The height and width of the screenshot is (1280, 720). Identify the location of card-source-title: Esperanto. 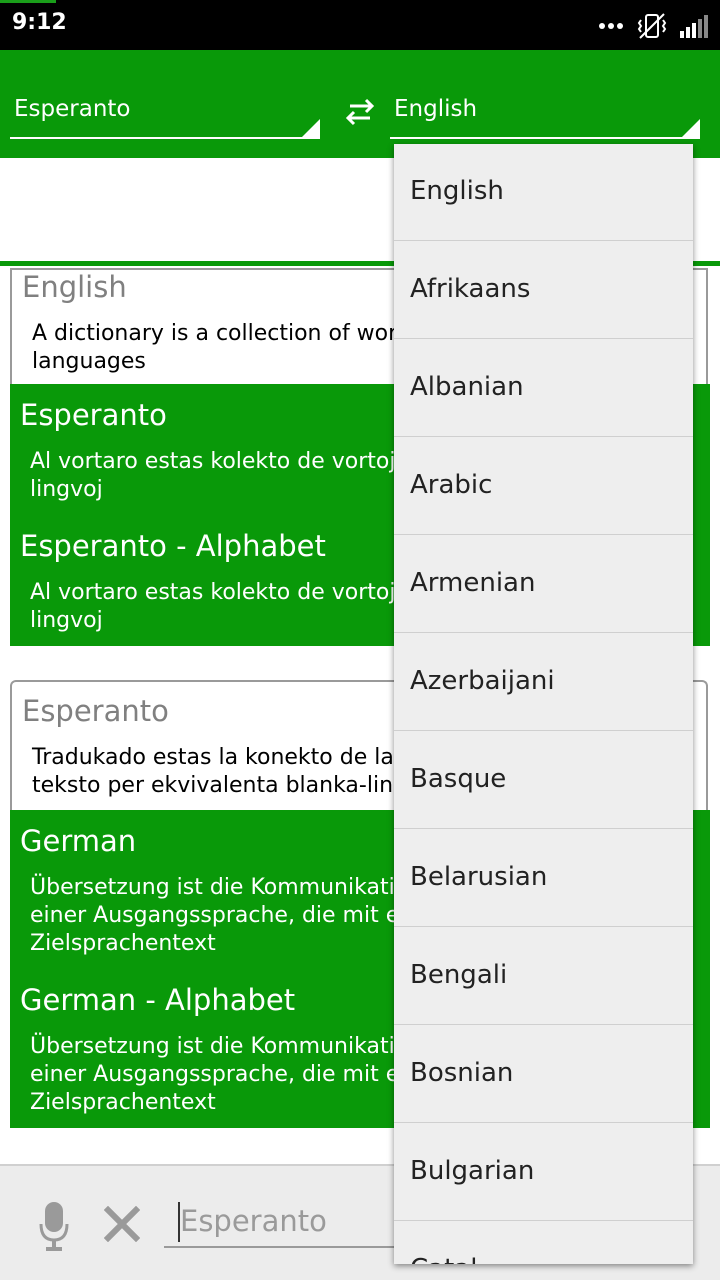
(95, 711).